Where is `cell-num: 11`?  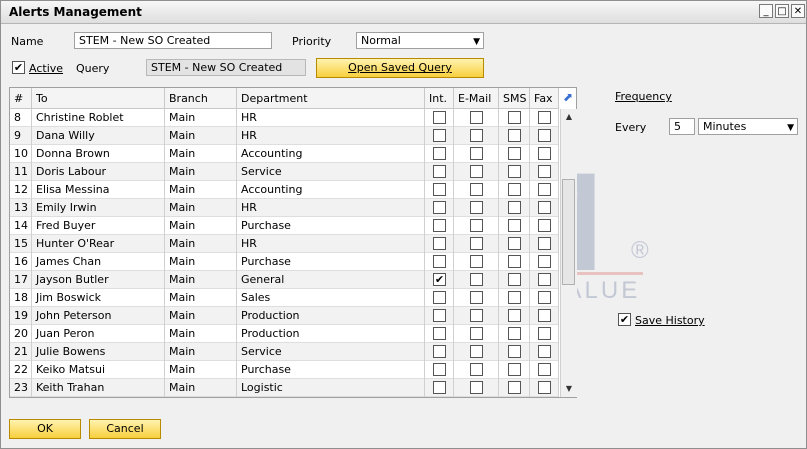
cell-num: 11 is located at coordinates (21, 172).